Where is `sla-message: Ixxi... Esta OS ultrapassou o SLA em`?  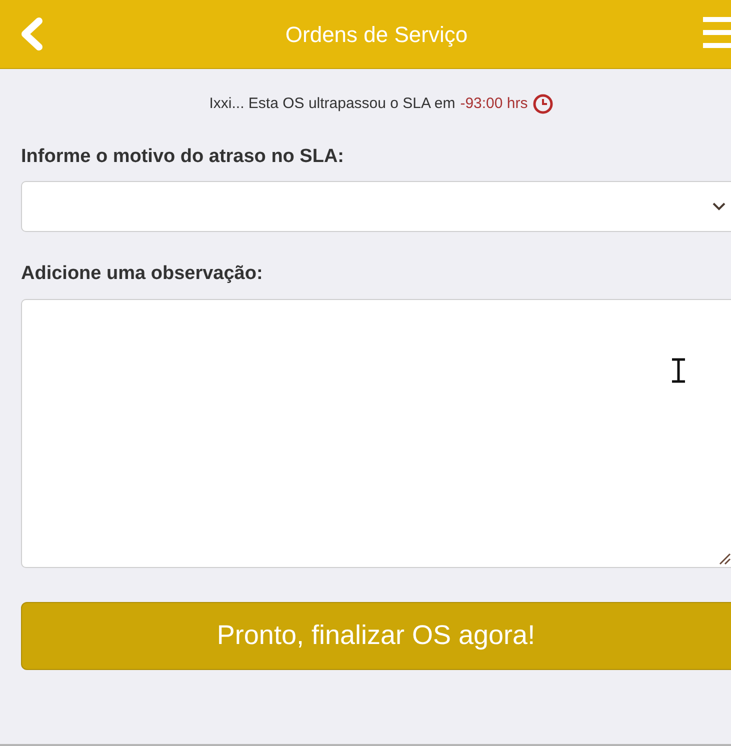
sla-message: Ixxi... Esta OS ultrapassou o SLA em is located at coordinates (332, 104).